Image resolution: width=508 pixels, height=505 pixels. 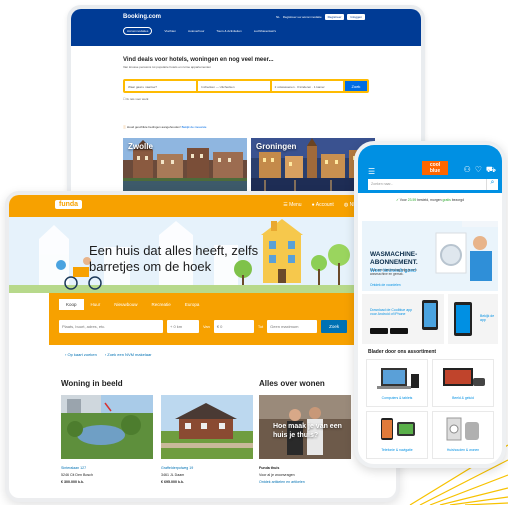 I want to click on account-label: Account, so click(x=324, y=205).